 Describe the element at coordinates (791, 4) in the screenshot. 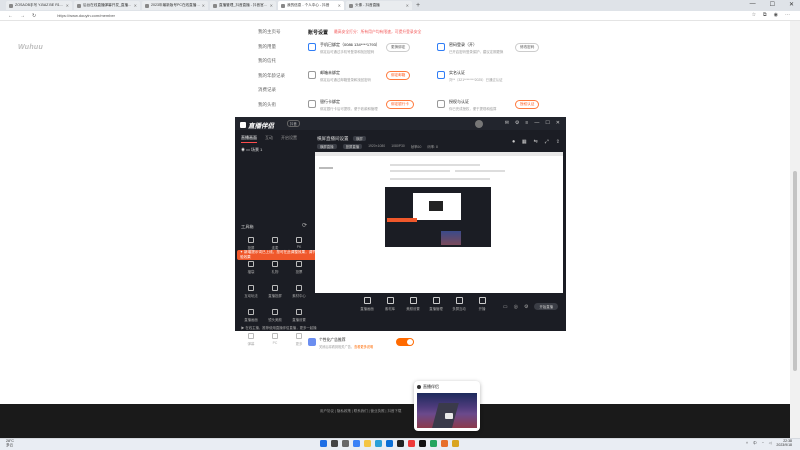

I see `close-window-button: ✕` at that location.